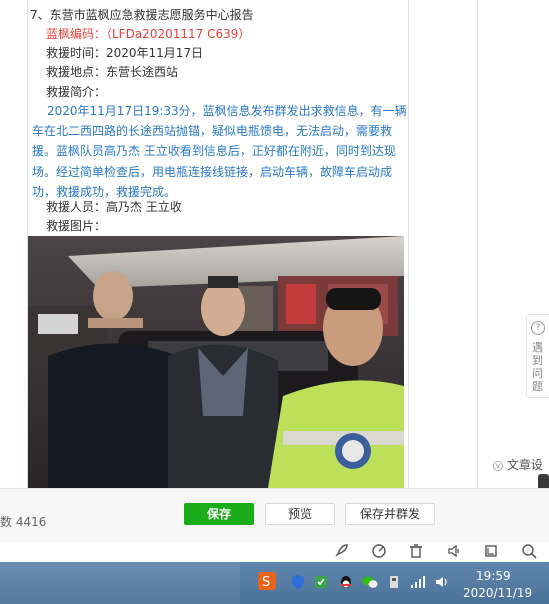  Describe the element at coordinates (274, 552) in the screenshot. I see `bottom-toolbar` at that location.